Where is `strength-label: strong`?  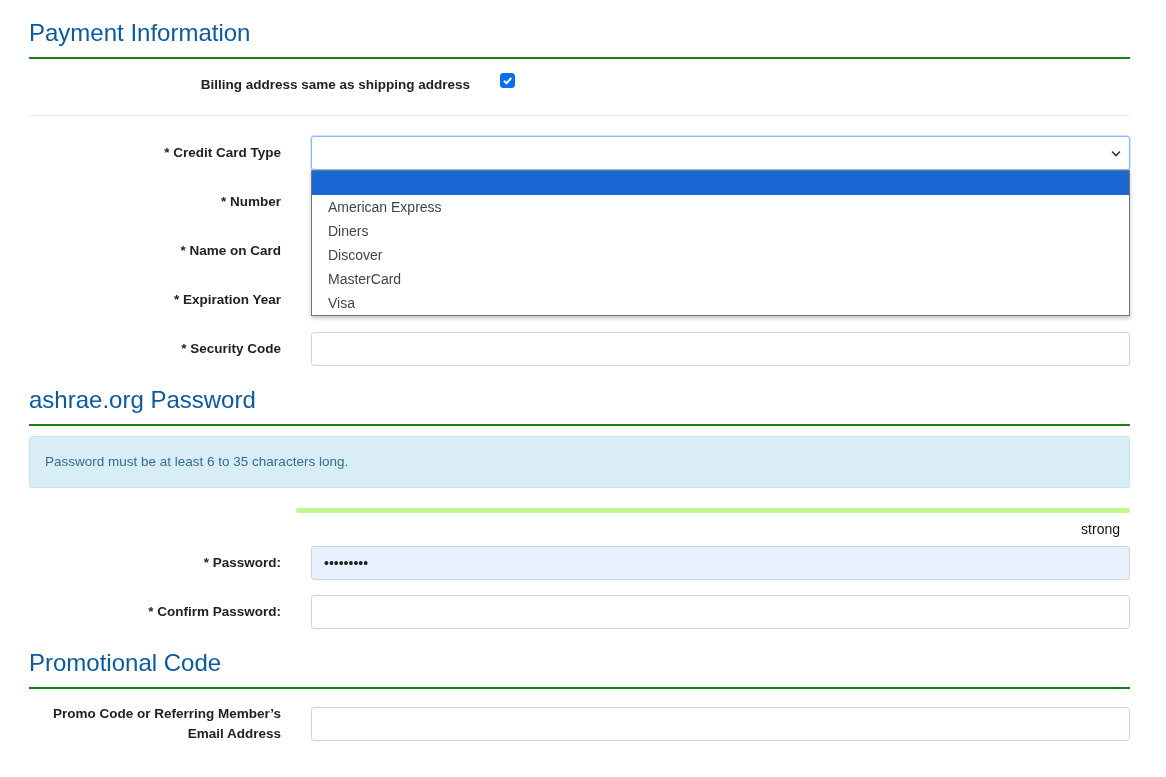 strength-label: strong is located at coordinates (1100, 529).